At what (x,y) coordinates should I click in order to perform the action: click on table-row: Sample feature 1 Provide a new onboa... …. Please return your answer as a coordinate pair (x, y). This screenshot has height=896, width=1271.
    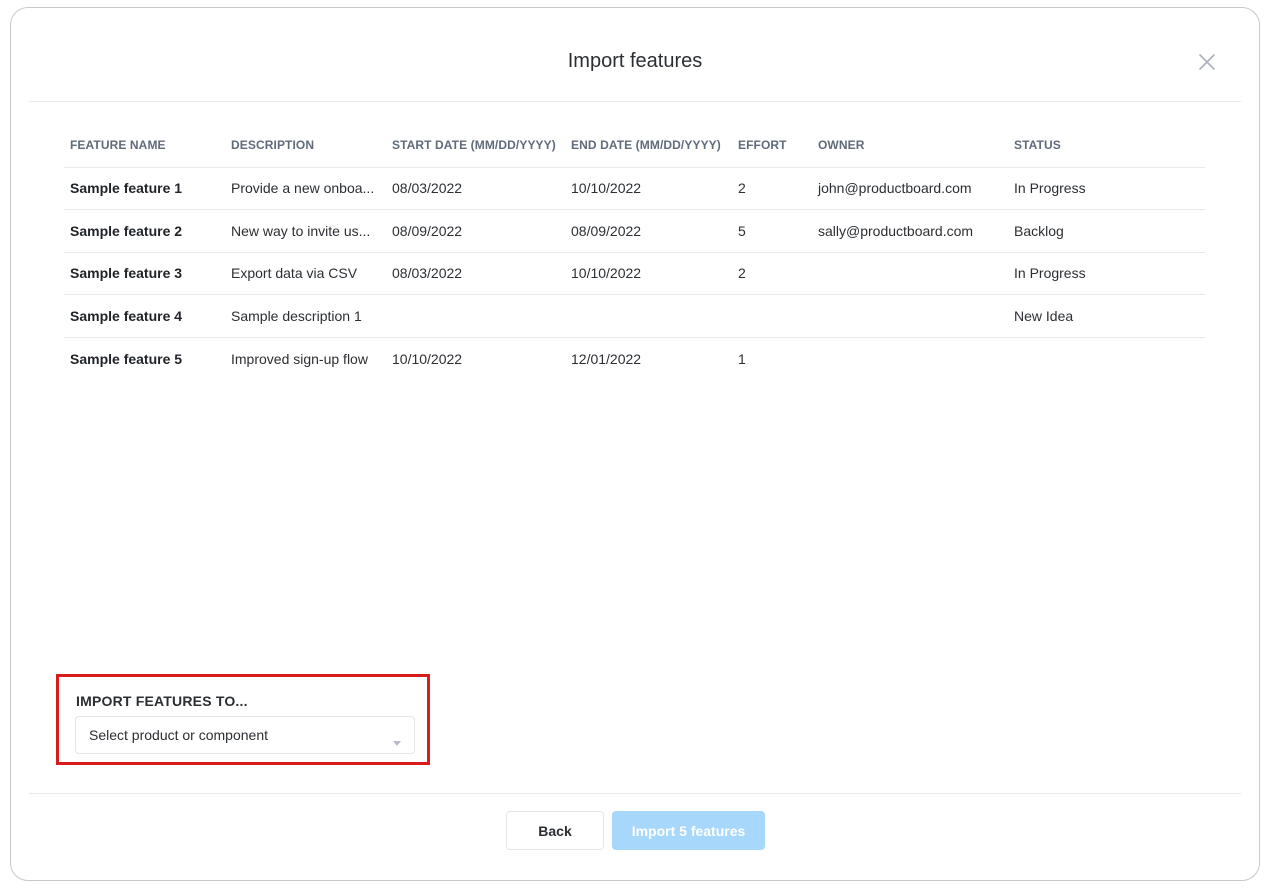
    Looking at the image, I should click on (634, 188).